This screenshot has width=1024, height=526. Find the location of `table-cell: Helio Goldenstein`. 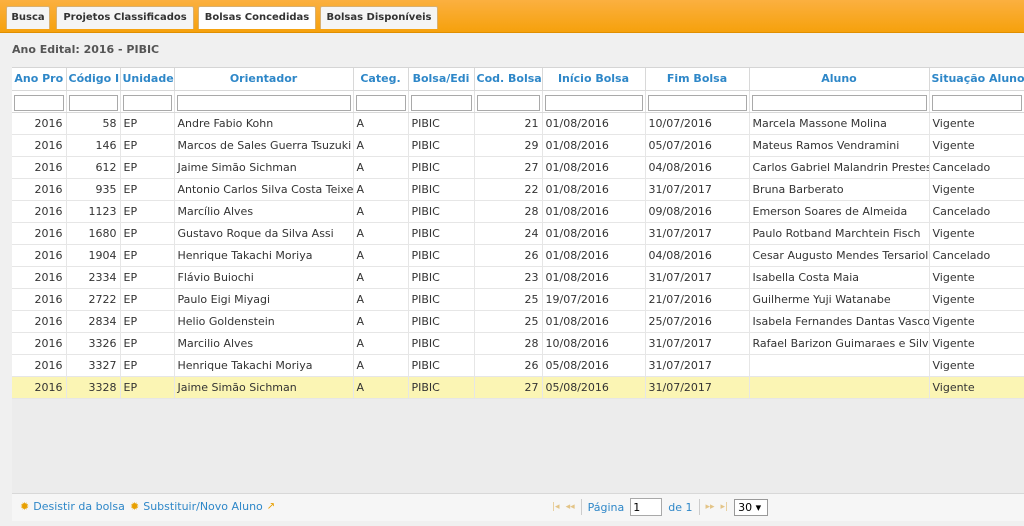

table-cell: Helio Goldenstein is located at coordinates (264, 321).